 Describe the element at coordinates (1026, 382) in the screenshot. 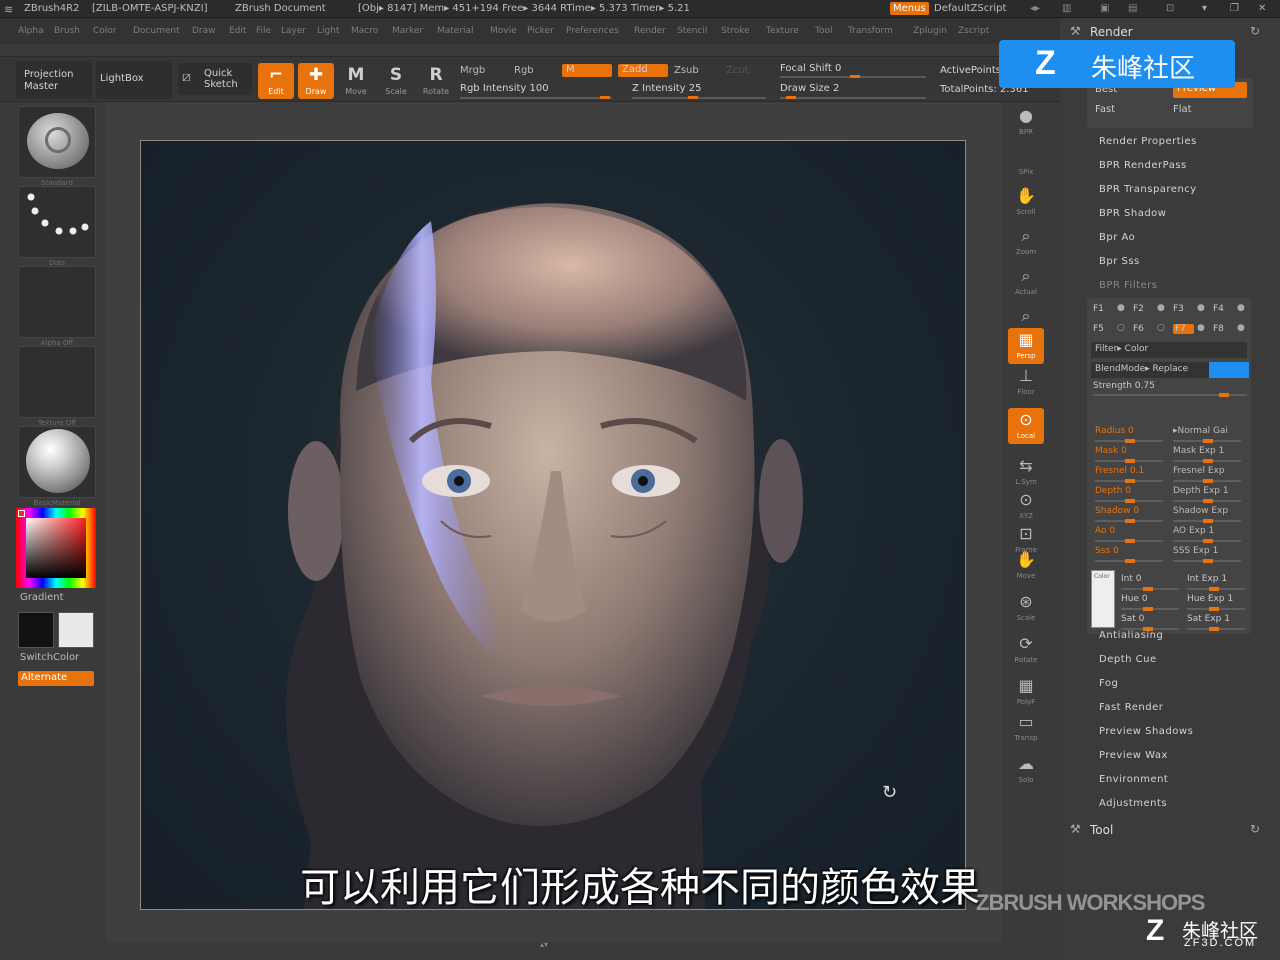

I see `shelf-floor-button: ⊥ Floor` at that location.